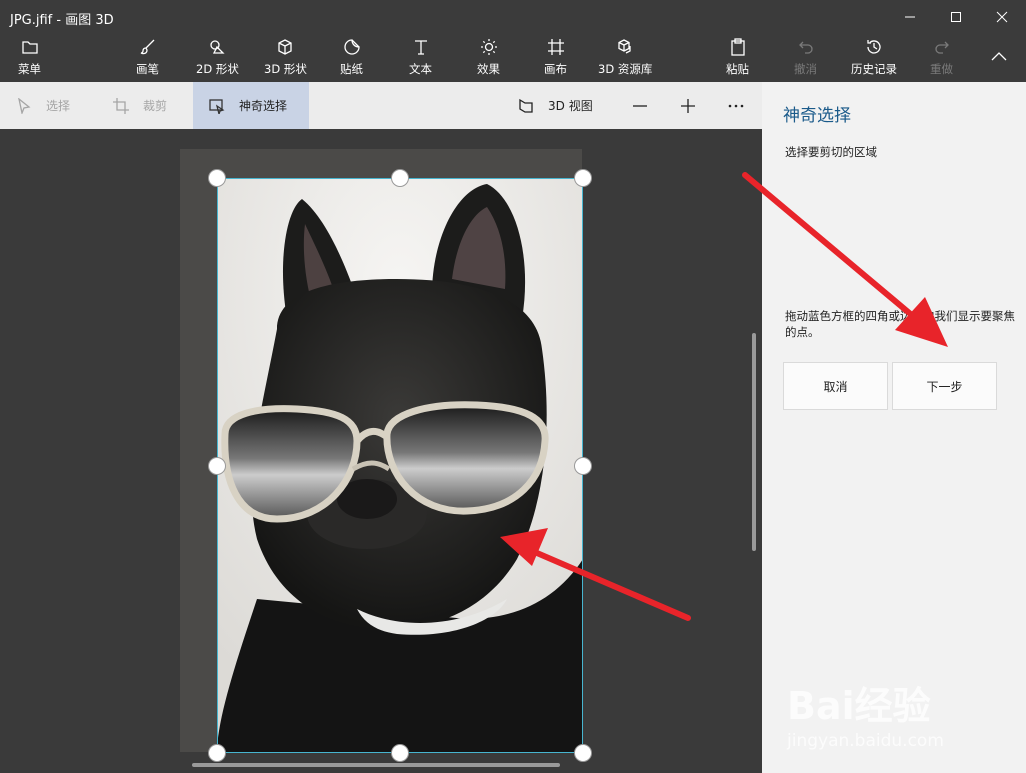  I want to click on undo-button: 撤消, so click(805, 59).